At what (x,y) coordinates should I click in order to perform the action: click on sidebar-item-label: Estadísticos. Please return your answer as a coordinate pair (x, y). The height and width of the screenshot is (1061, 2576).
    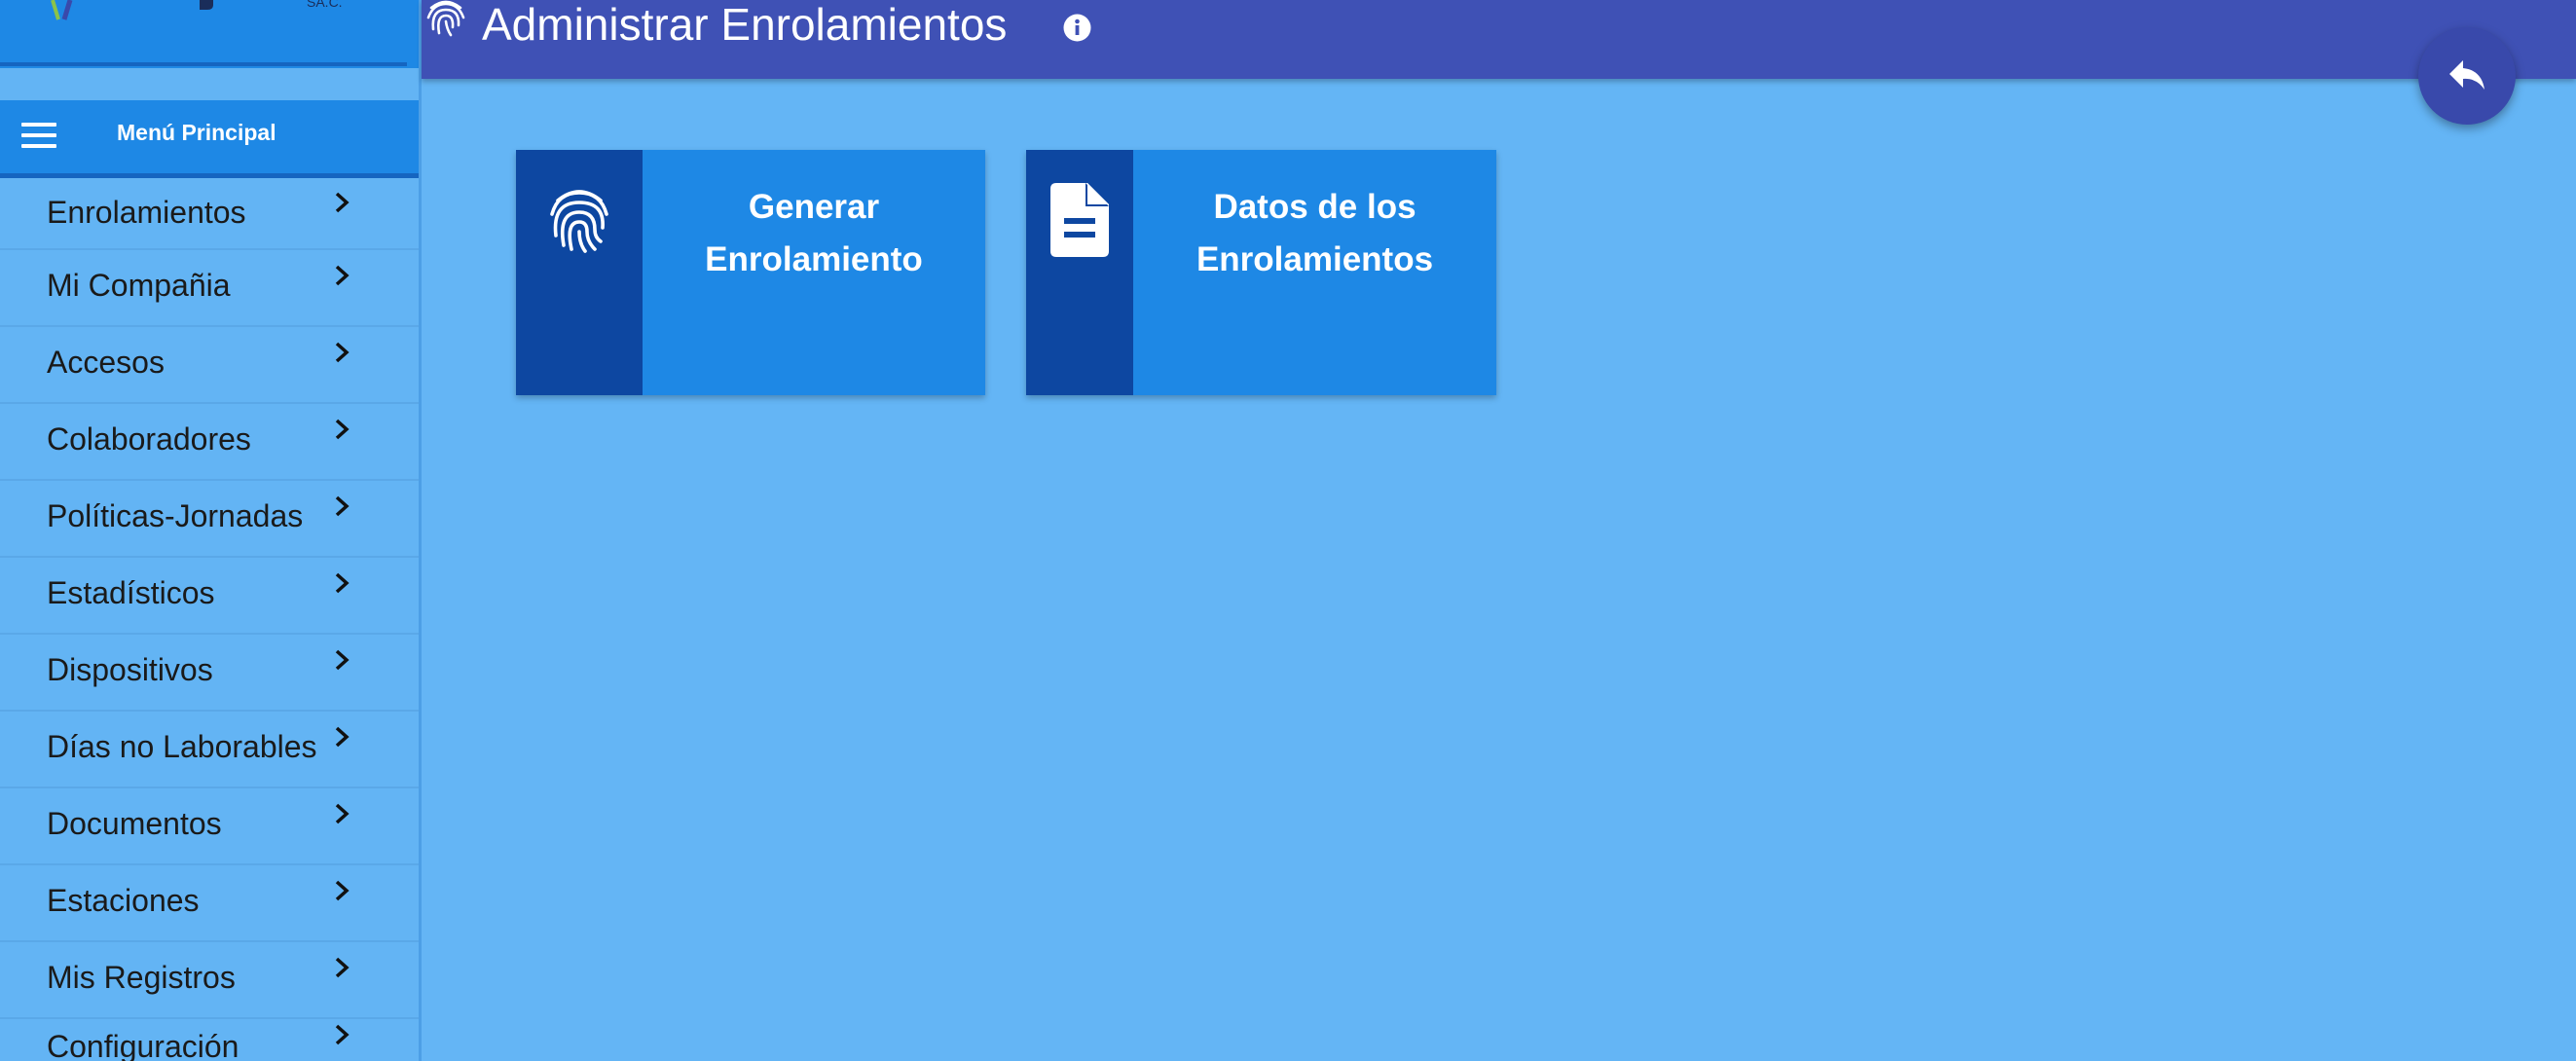
    Looking at the image, I should click on (131, 592).